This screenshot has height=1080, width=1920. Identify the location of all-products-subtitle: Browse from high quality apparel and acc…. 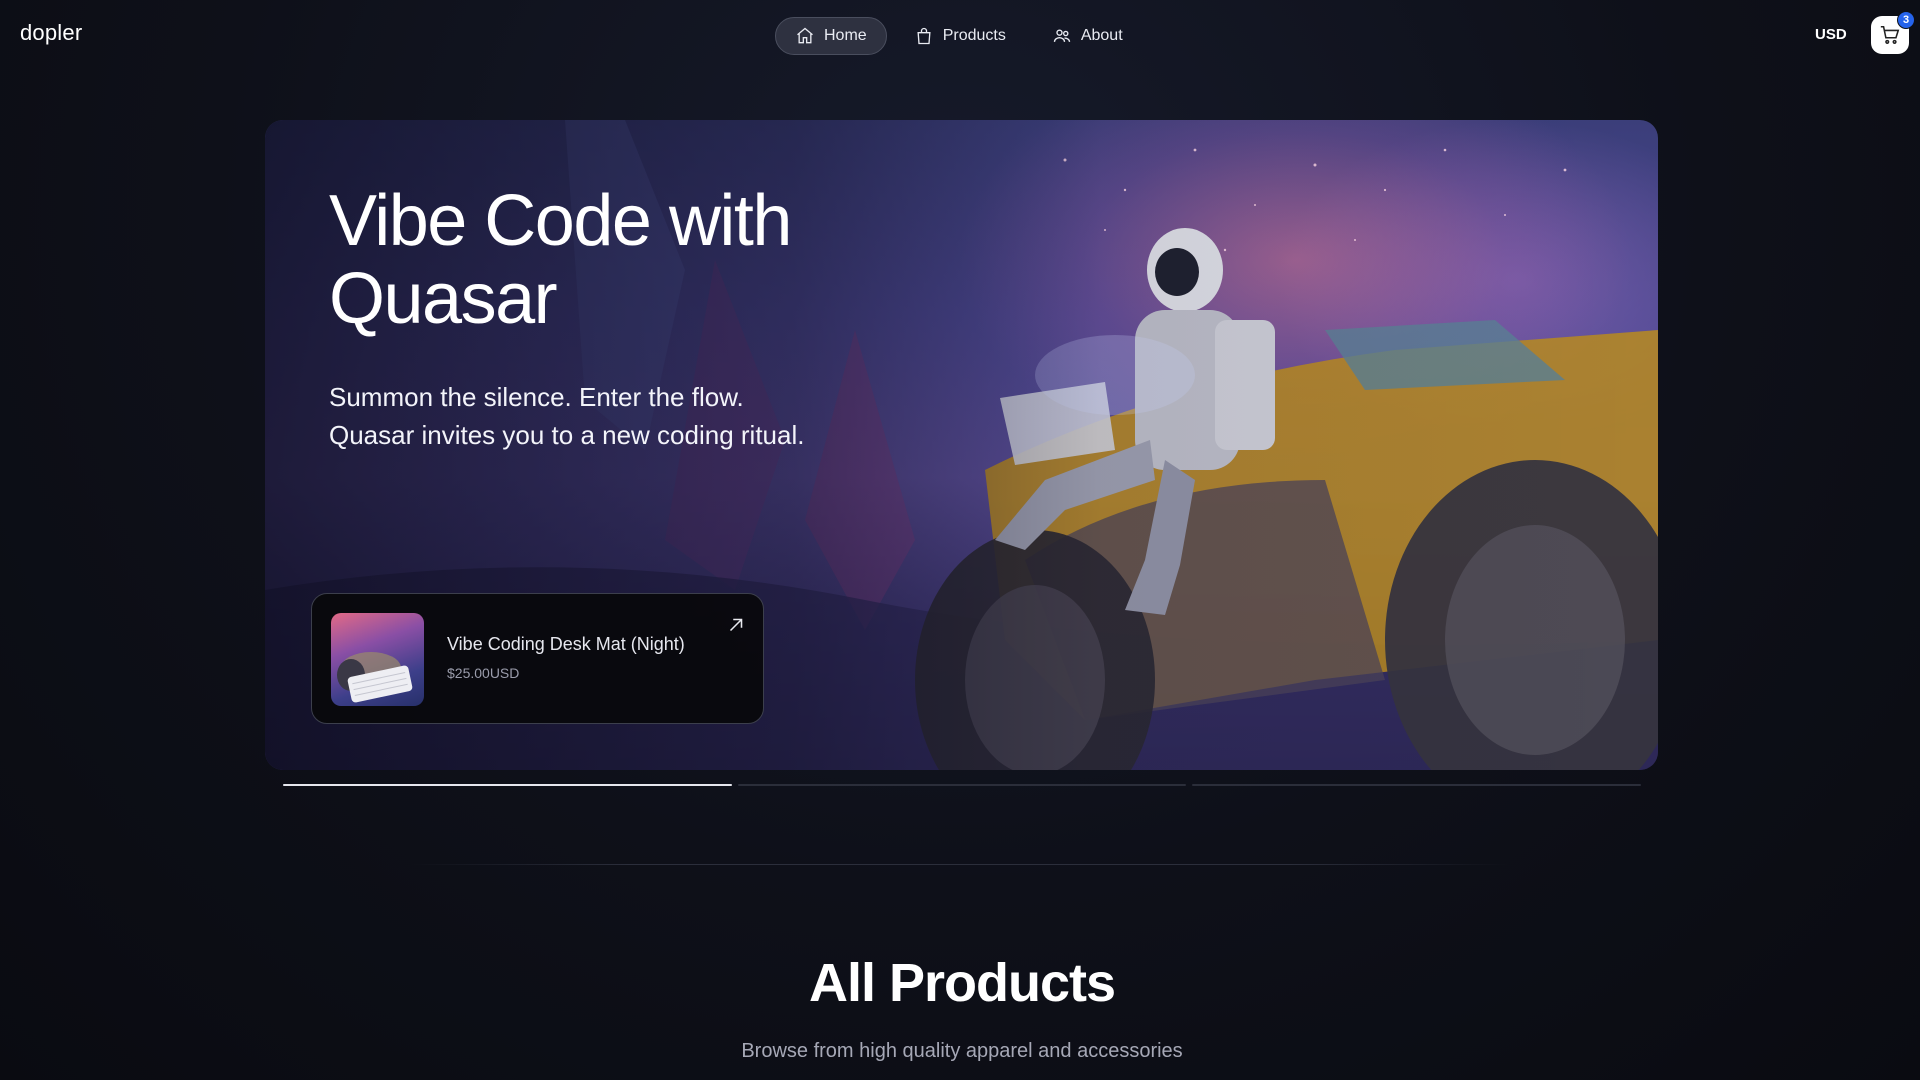
(962, 1051).